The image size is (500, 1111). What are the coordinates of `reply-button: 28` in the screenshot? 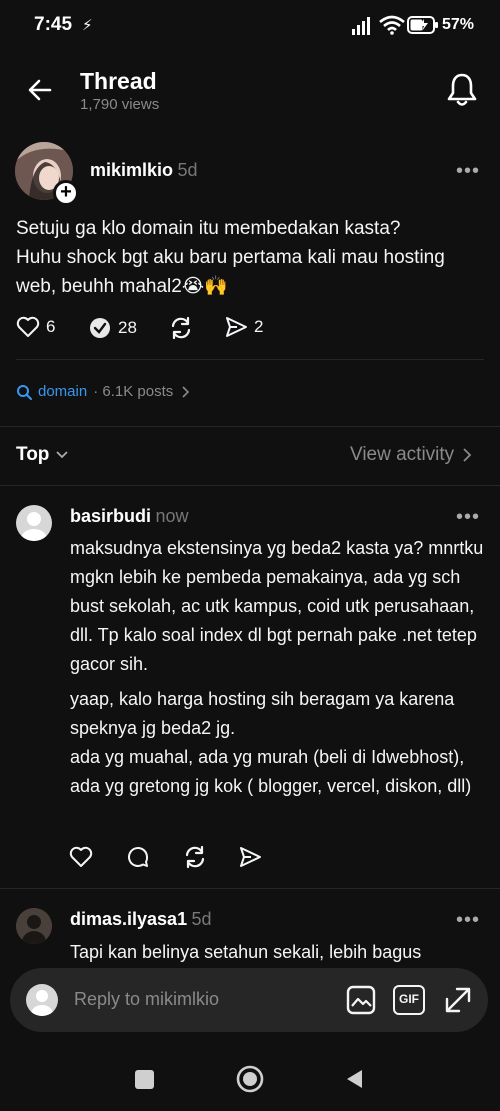 It's located at (112, 328).